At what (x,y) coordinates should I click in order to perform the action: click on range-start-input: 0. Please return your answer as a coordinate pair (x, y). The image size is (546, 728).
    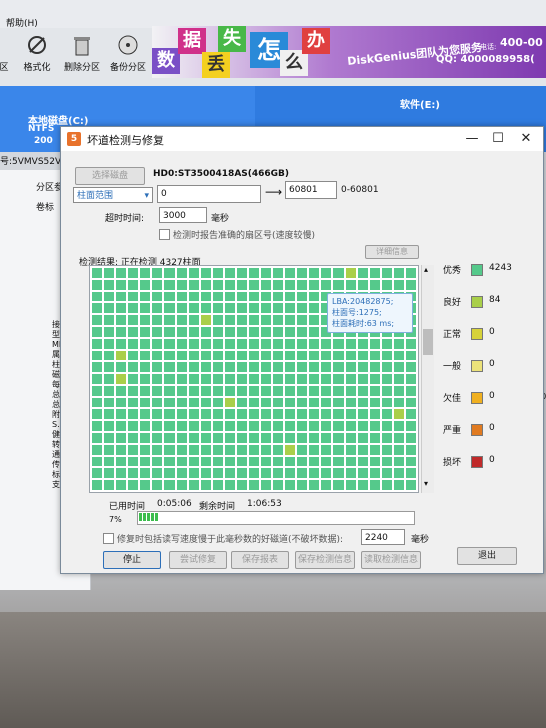
    Looking at the image, I should click on (209, 194).